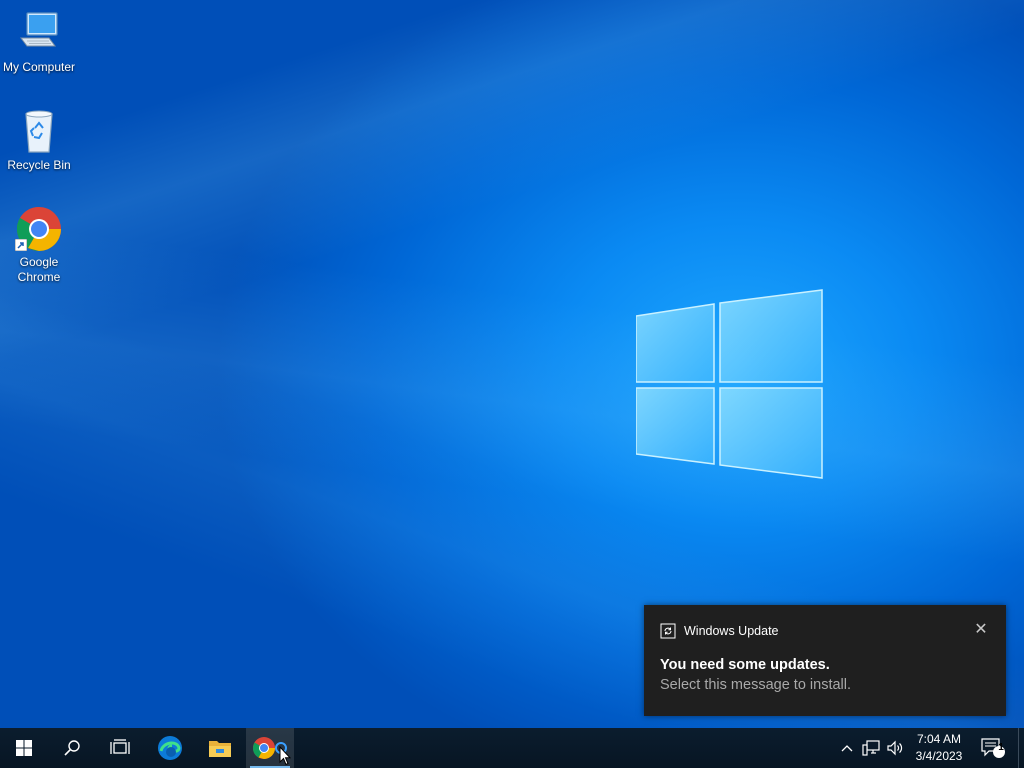 This screenshot has height=768, width=1024. I want to click on start-button, so click(24, 748).